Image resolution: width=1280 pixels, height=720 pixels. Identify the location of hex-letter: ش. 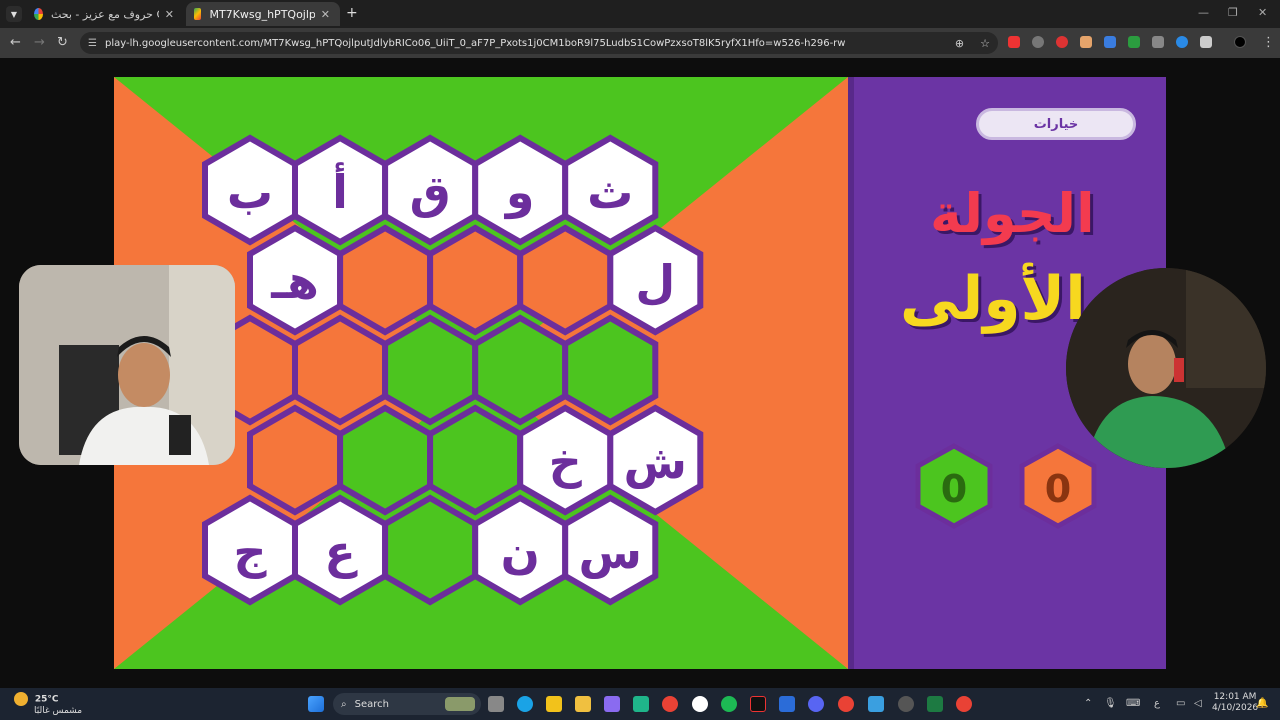
(655, 462).